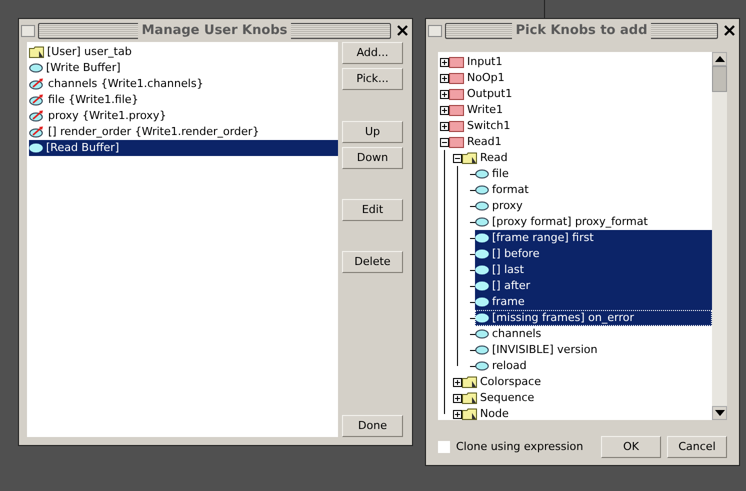 The height and width of the screenshot is (491, 746). What do you see at coordinates (372, 158) in the screenshot?
I see `dialog-button: Down` at bounding box center [372, 158].